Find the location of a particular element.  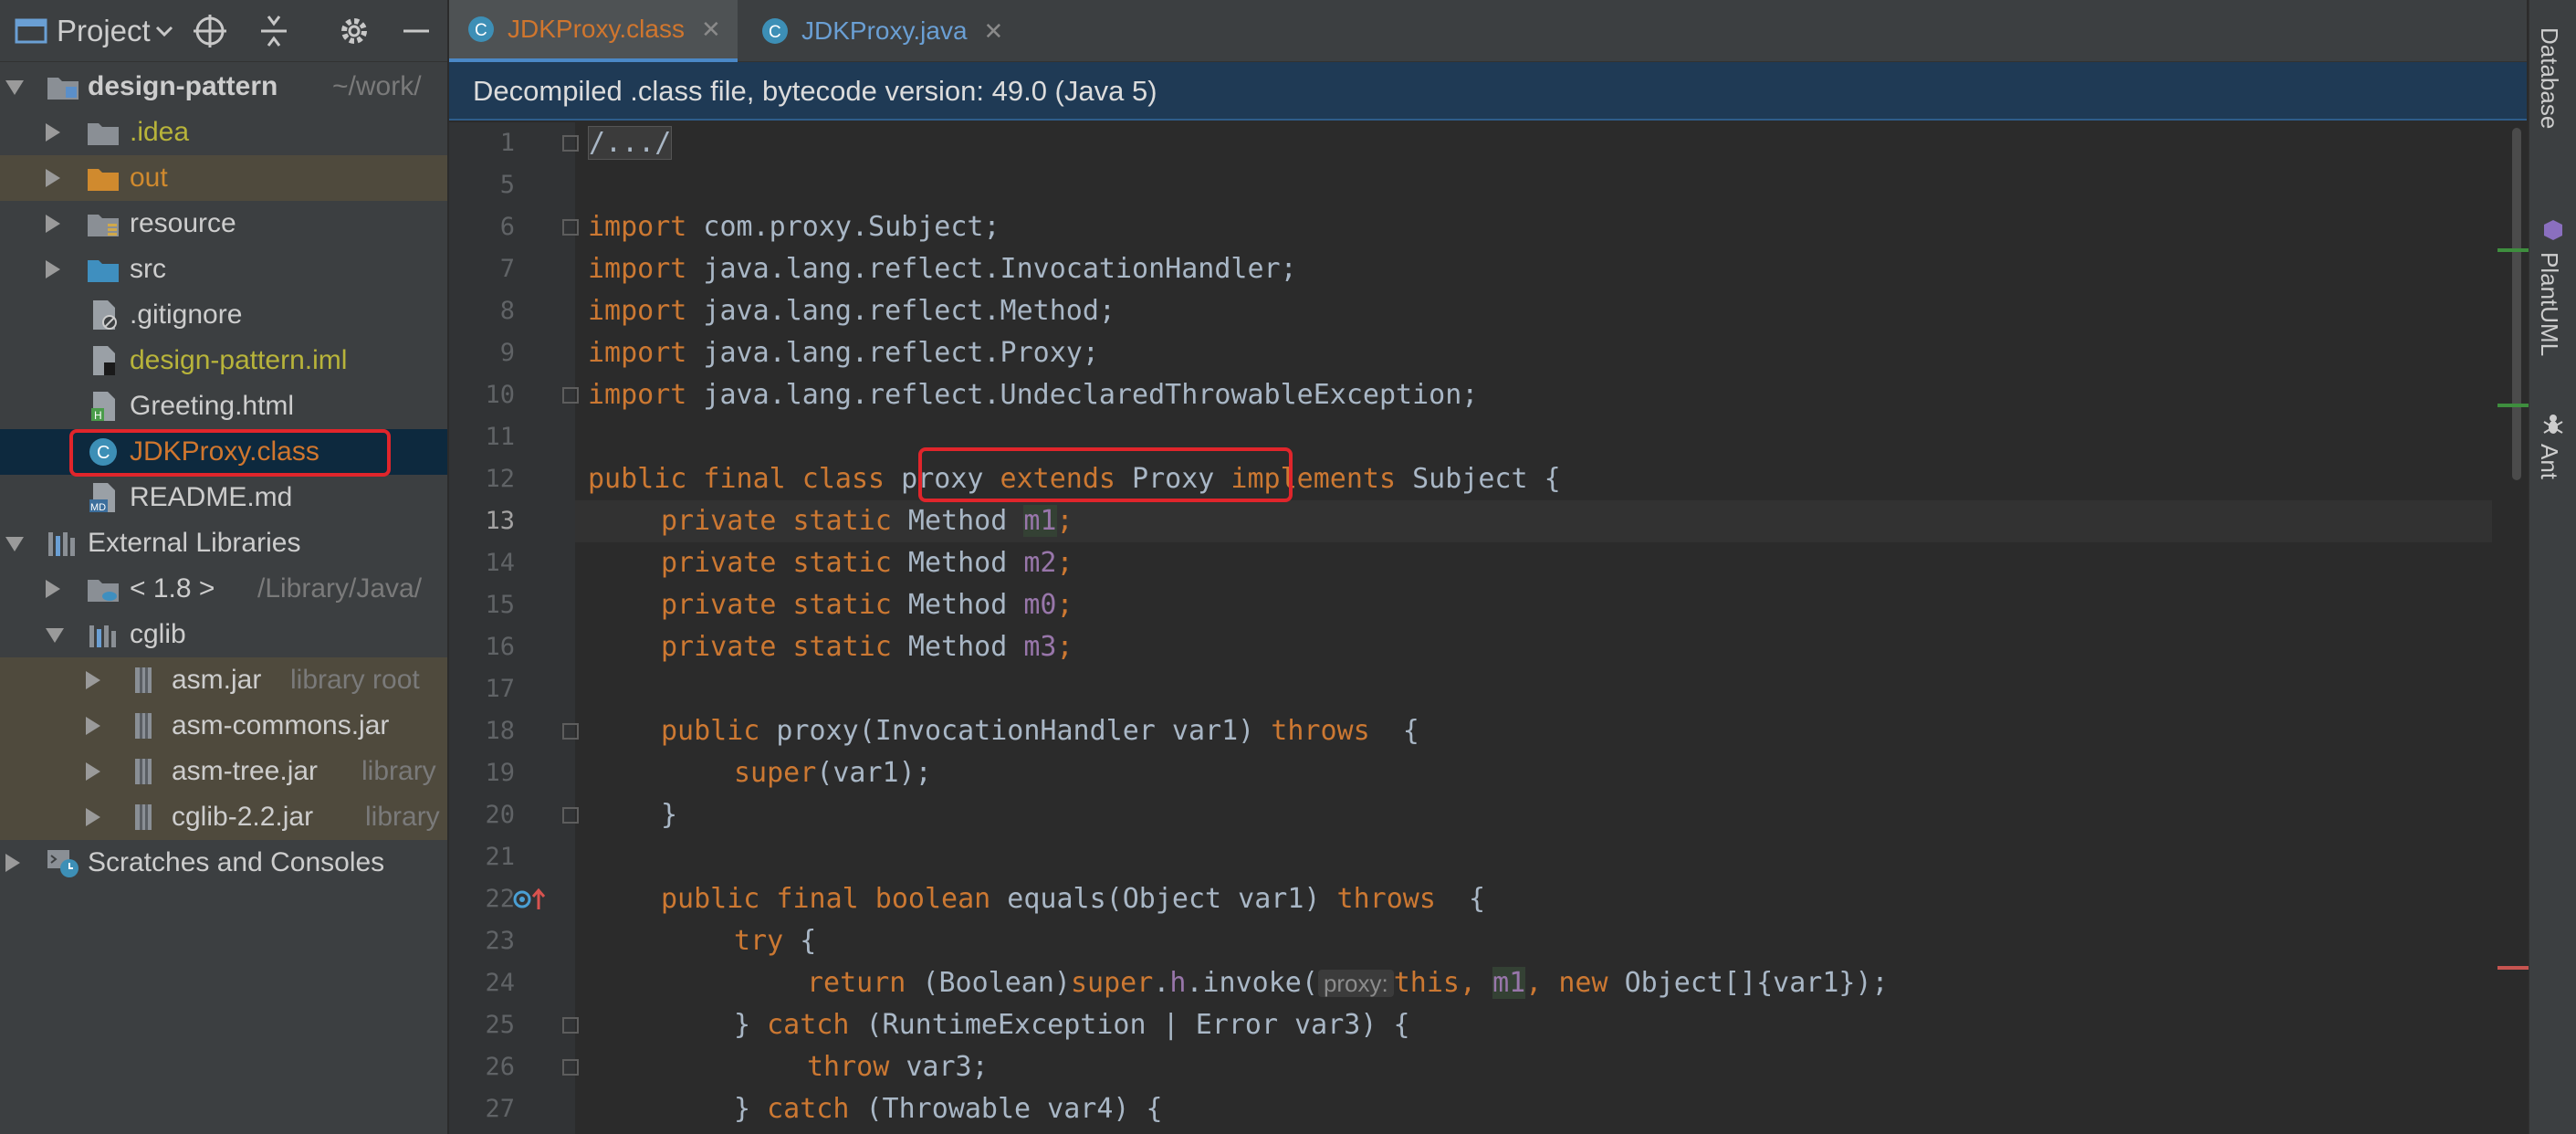

keyword: super is located at coordinates (775, 773).